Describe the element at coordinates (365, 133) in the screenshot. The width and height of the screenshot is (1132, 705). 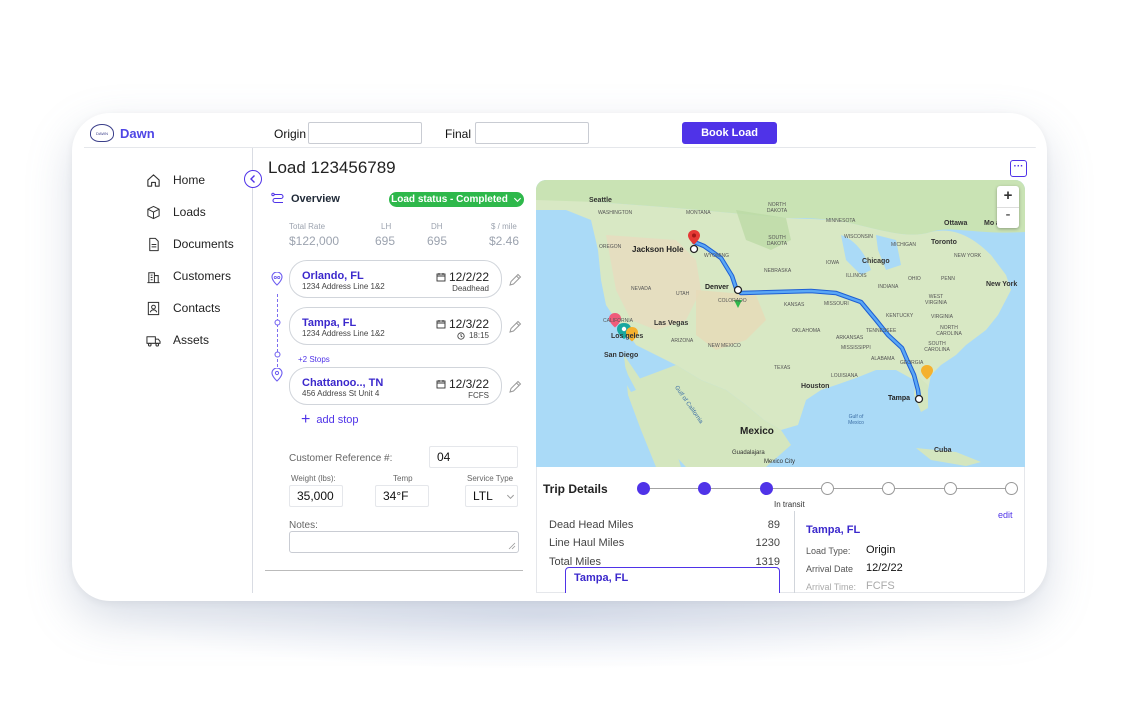
I see `origin-input` at that location.